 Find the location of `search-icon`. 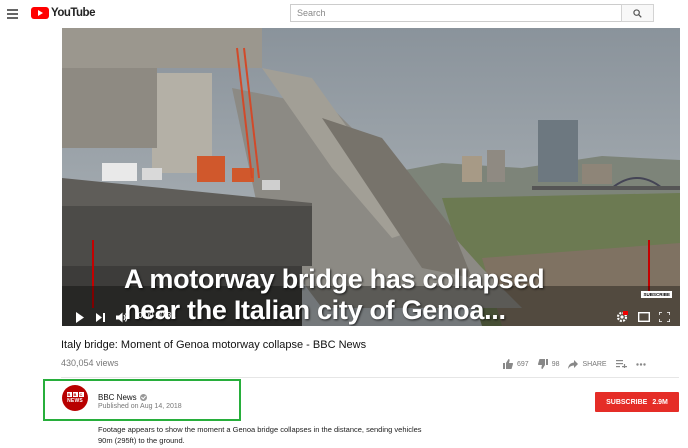

search-icon is located at coordinates (637, 13).